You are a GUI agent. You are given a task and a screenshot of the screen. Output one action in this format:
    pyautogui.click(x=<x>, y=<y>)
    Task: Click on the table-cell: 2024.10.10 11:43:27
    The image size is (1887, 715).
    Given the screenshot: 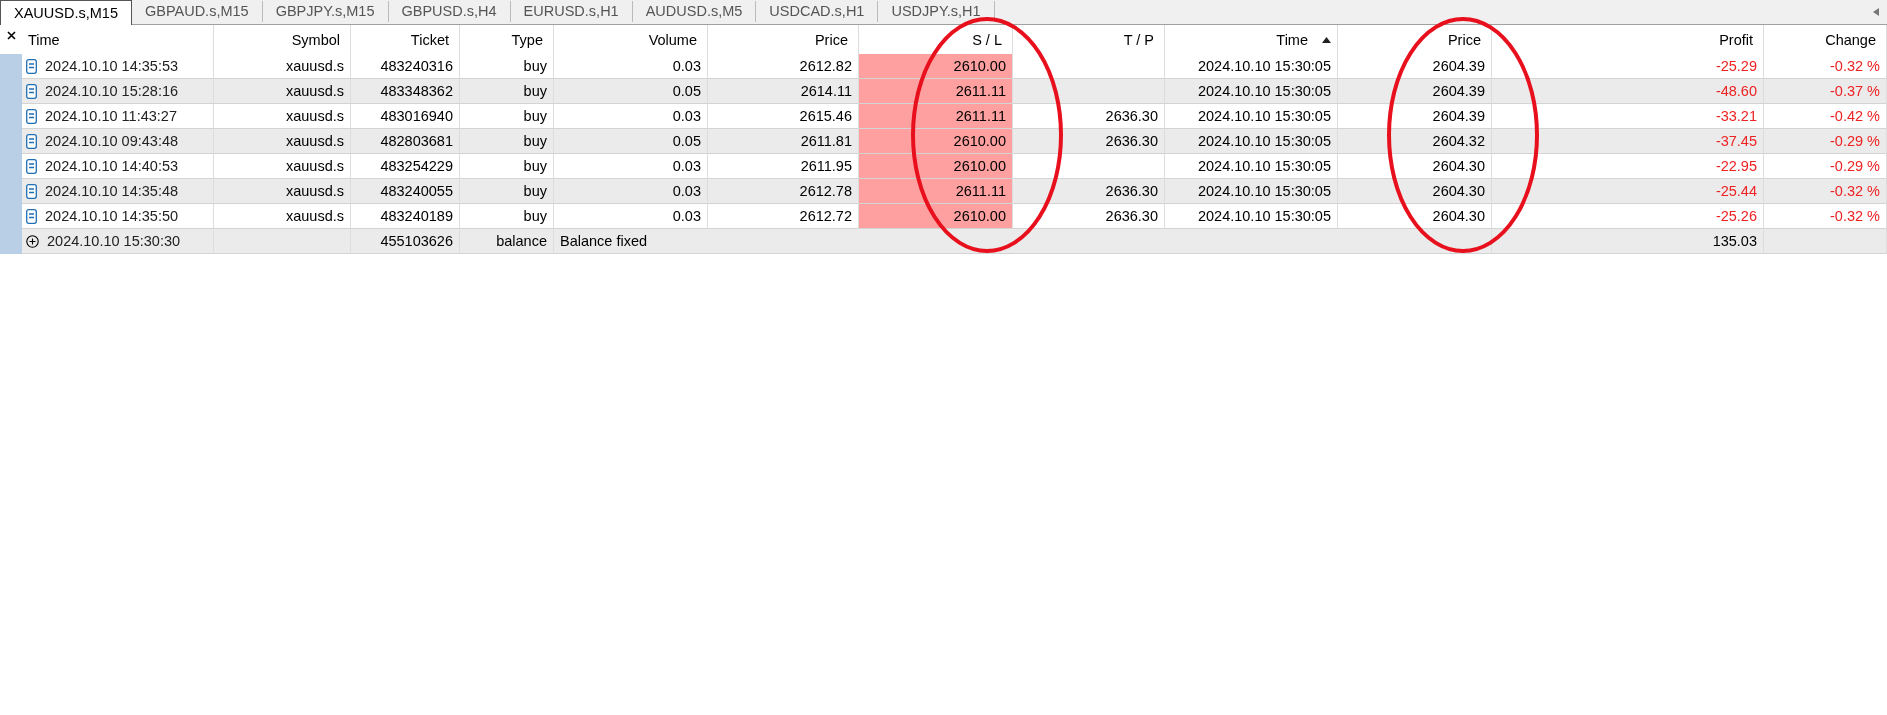 What is the action you would take?
    pyautogui.click(x=111, y=116)
    